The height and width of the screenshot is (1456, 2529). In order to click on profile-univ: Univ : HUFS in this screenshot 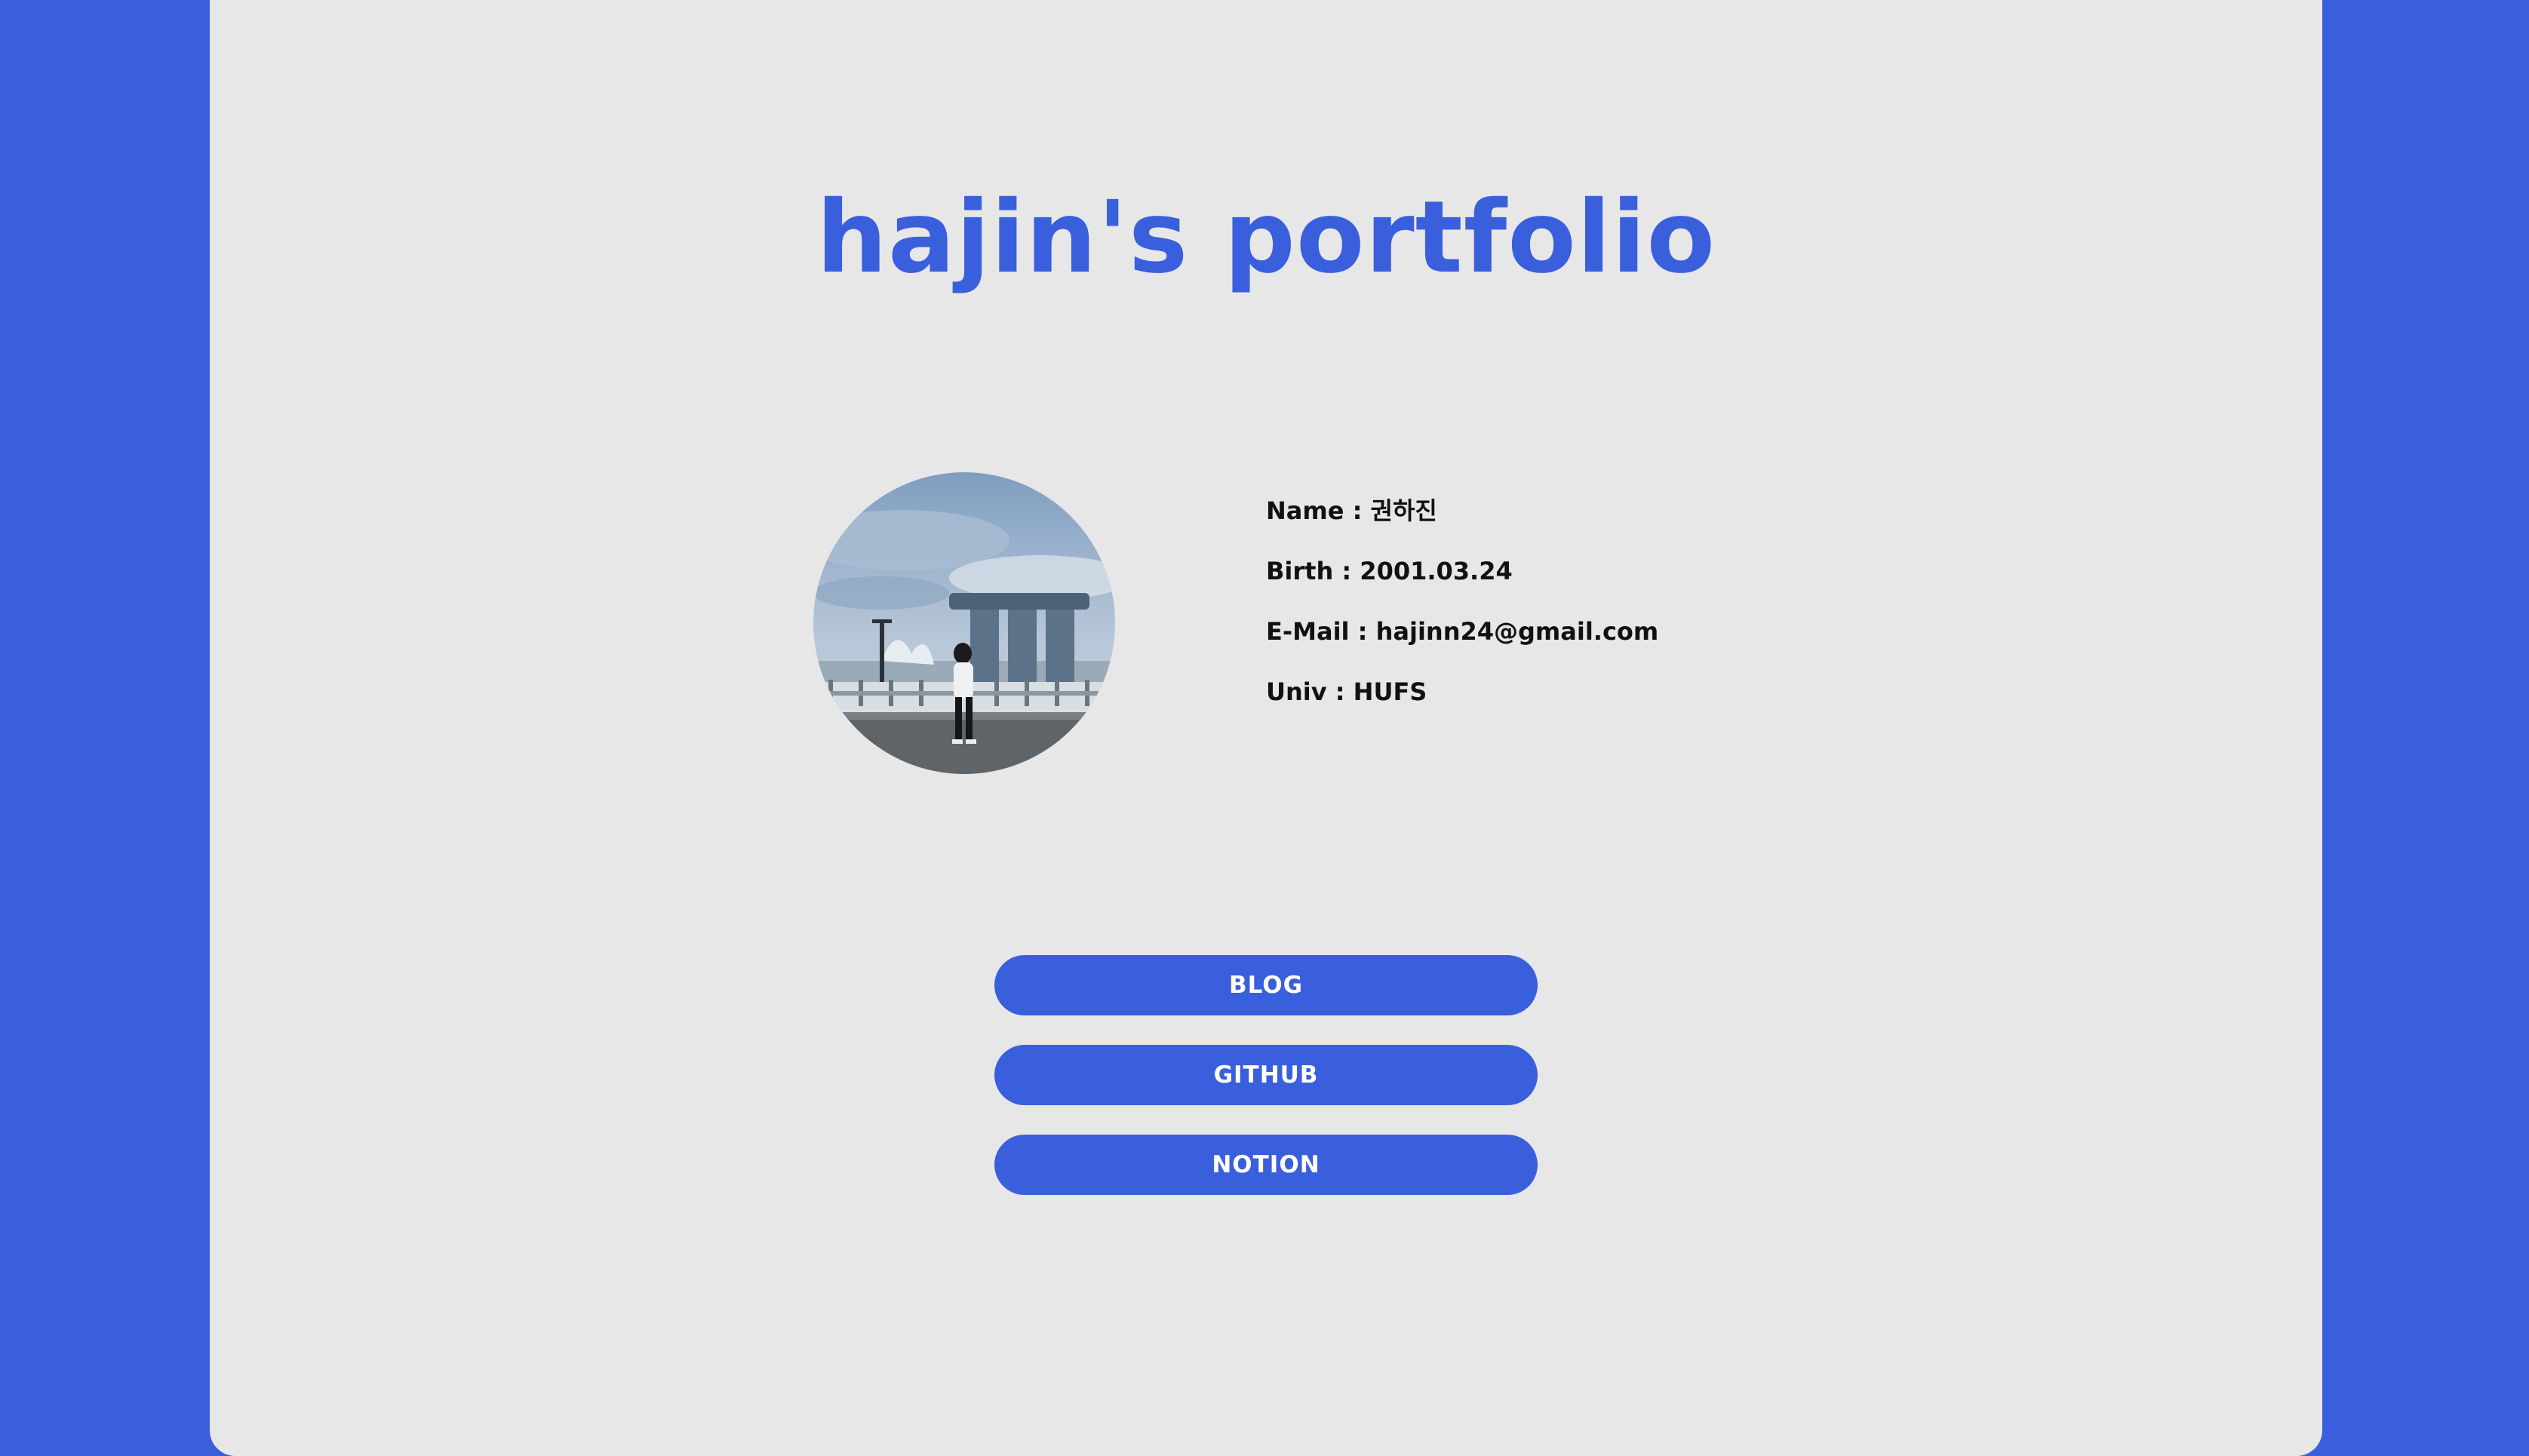, I will do `click(1347, 691)`.